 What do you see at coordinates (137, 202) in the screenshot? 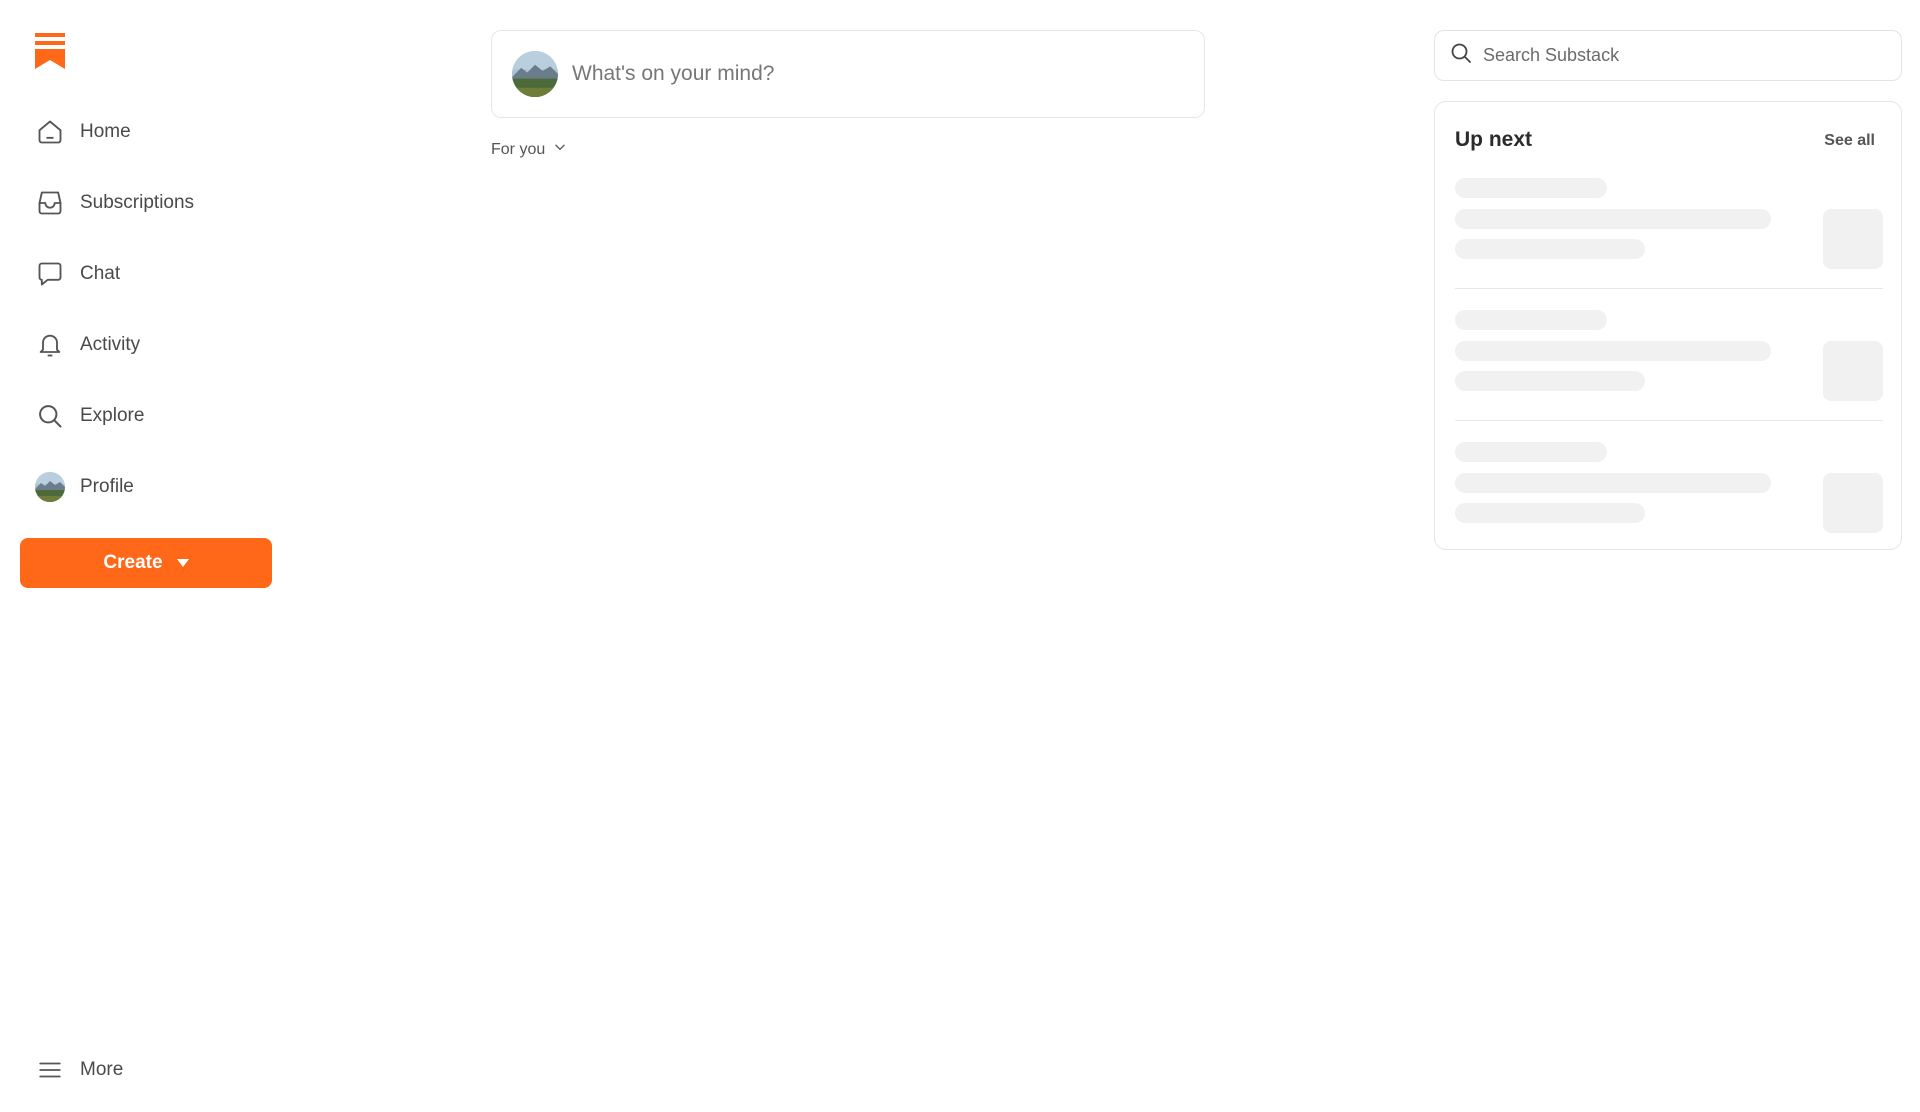
I see `nav-label-subscriptions: Subscriptions` at bounding box center [137, 202].